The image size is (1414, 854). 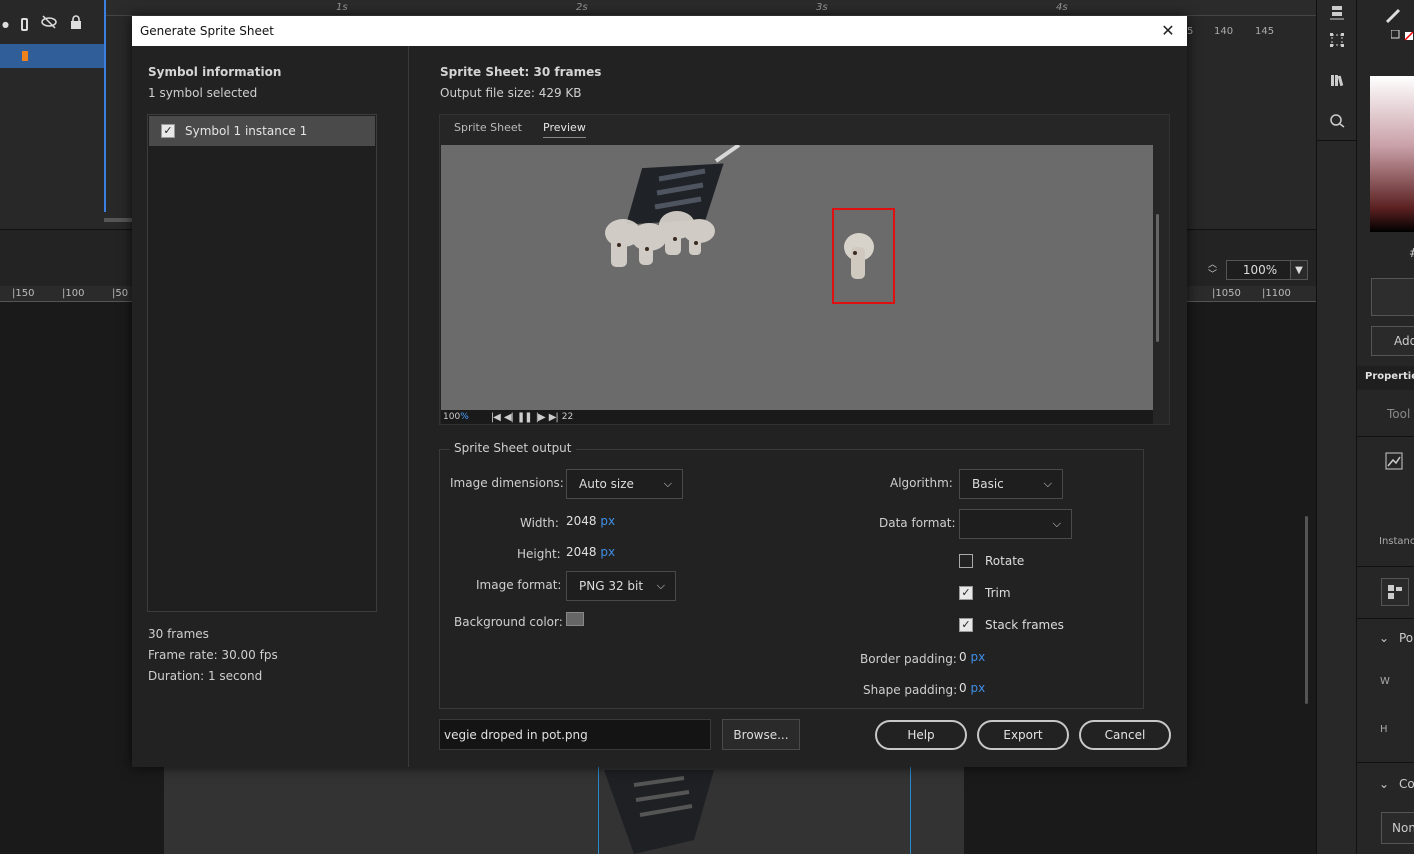 What do you see at coordinates (1015, 524) in the screenshot?
I see `data-format-dropdown: ⌵` at bounding box center [1015, 524].